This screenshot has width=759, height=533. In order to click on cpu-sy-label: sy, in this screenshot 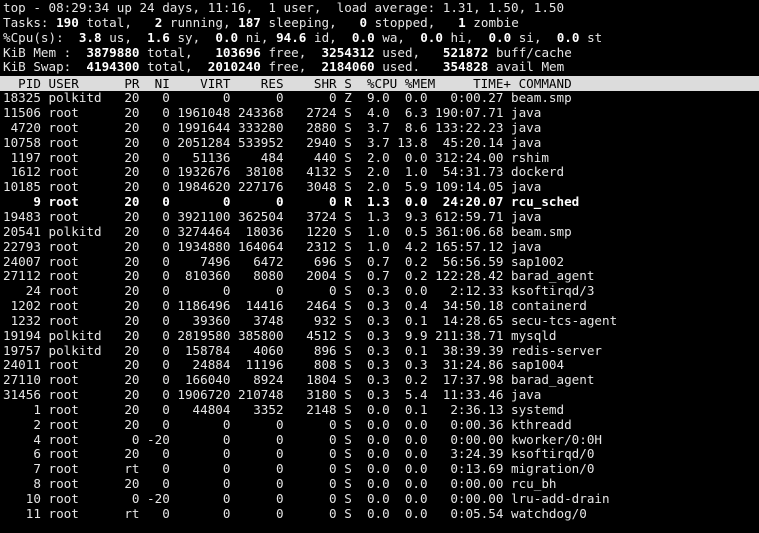, I will do `click(189, 37)`.